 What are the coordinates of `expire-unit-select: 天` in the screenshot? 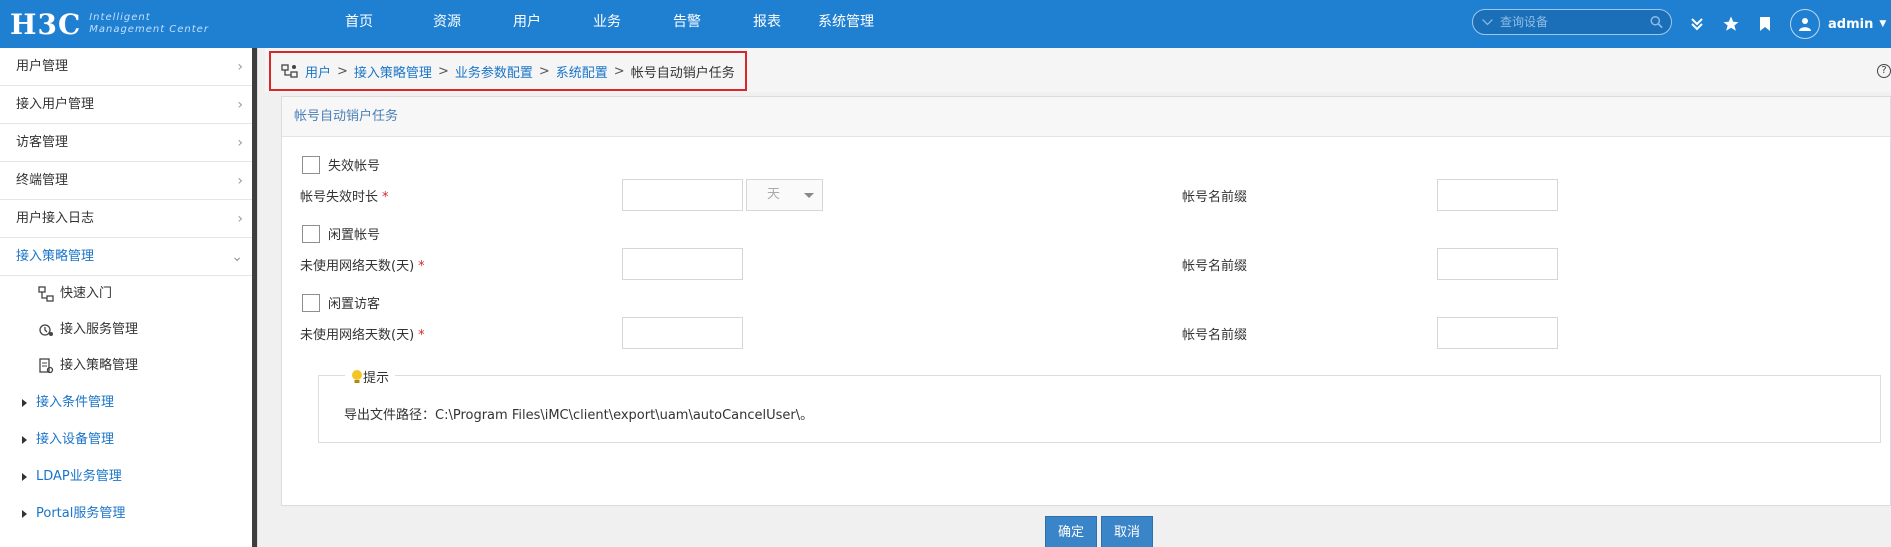 It's located at (784, 195).